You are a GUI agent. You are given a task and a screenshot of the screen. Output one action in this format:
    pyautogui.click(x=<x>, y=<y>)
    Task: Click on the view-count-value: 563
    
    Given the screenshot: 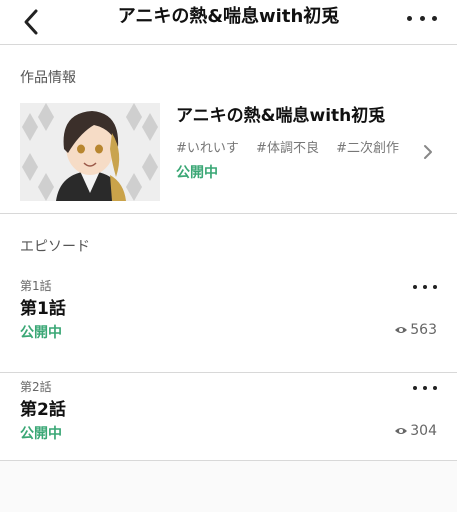 What is the action you would take?
    pyautogui.click(x=423, y=330)
    